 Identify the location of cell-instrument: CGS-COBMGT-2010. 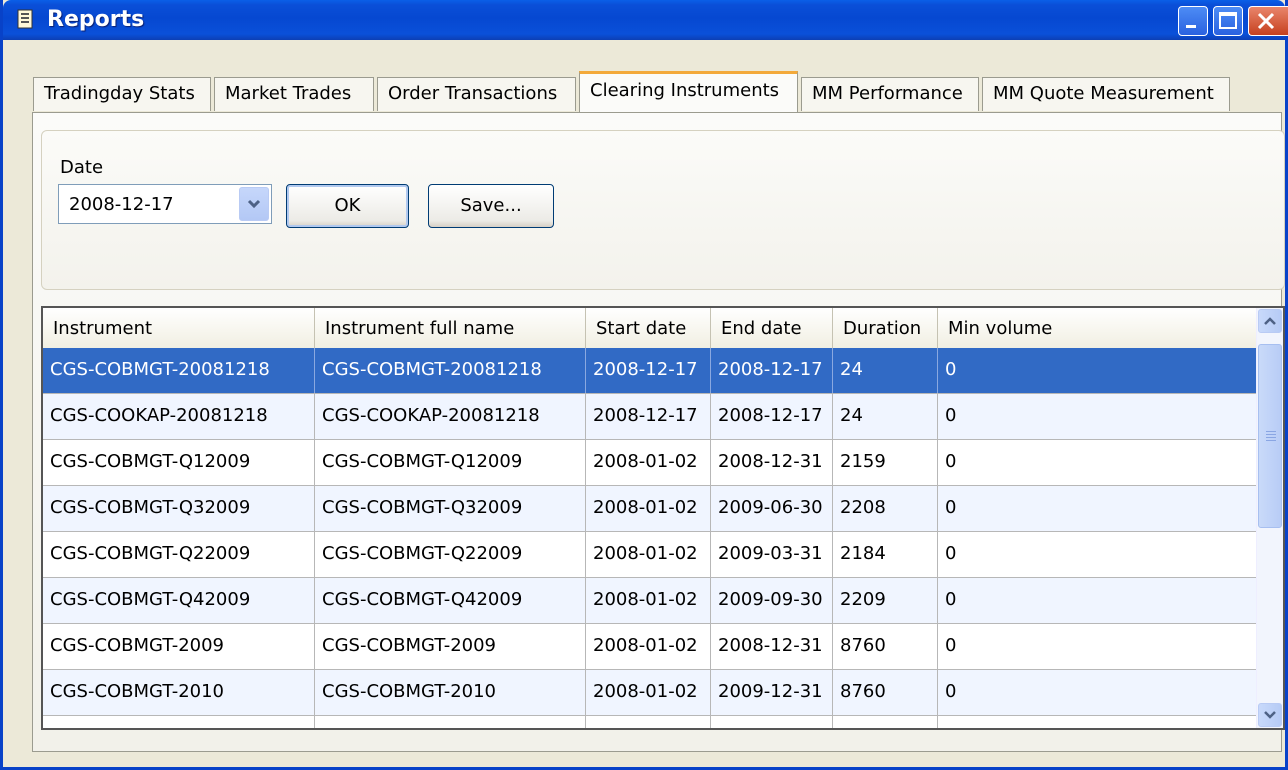
(179, 692).